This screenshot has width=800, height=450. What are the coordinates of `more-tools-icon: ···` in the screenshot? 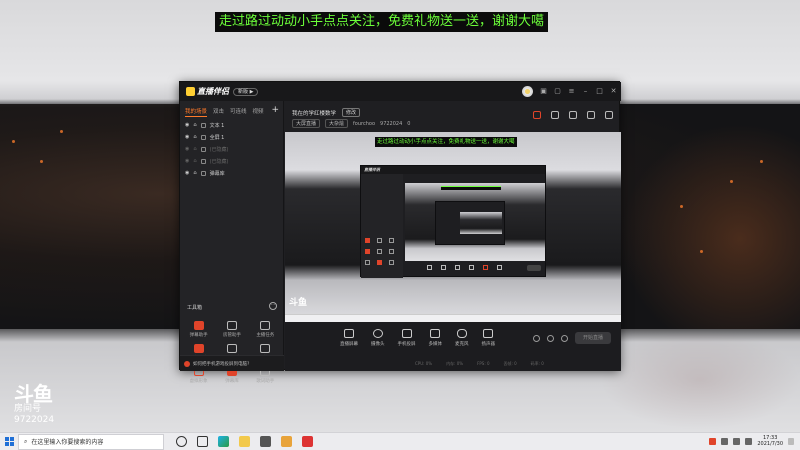 It's located at (273, 306).